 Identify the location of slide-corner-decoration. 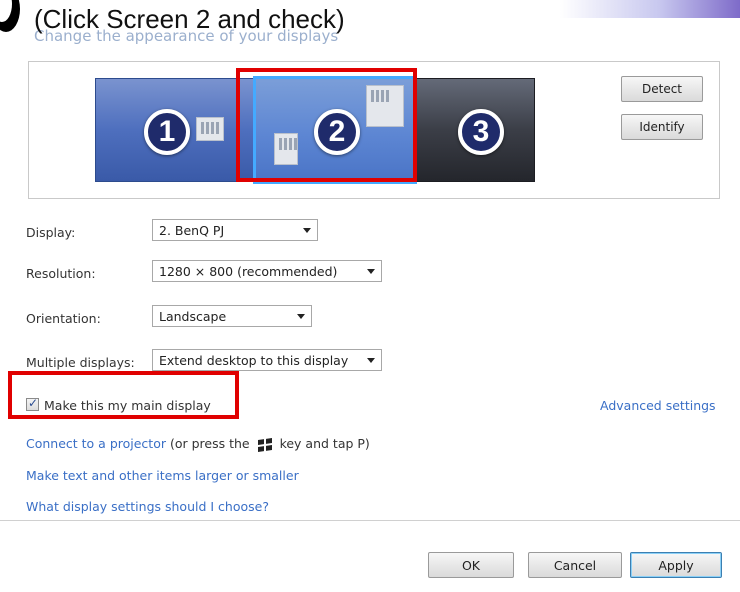
(650, 9).